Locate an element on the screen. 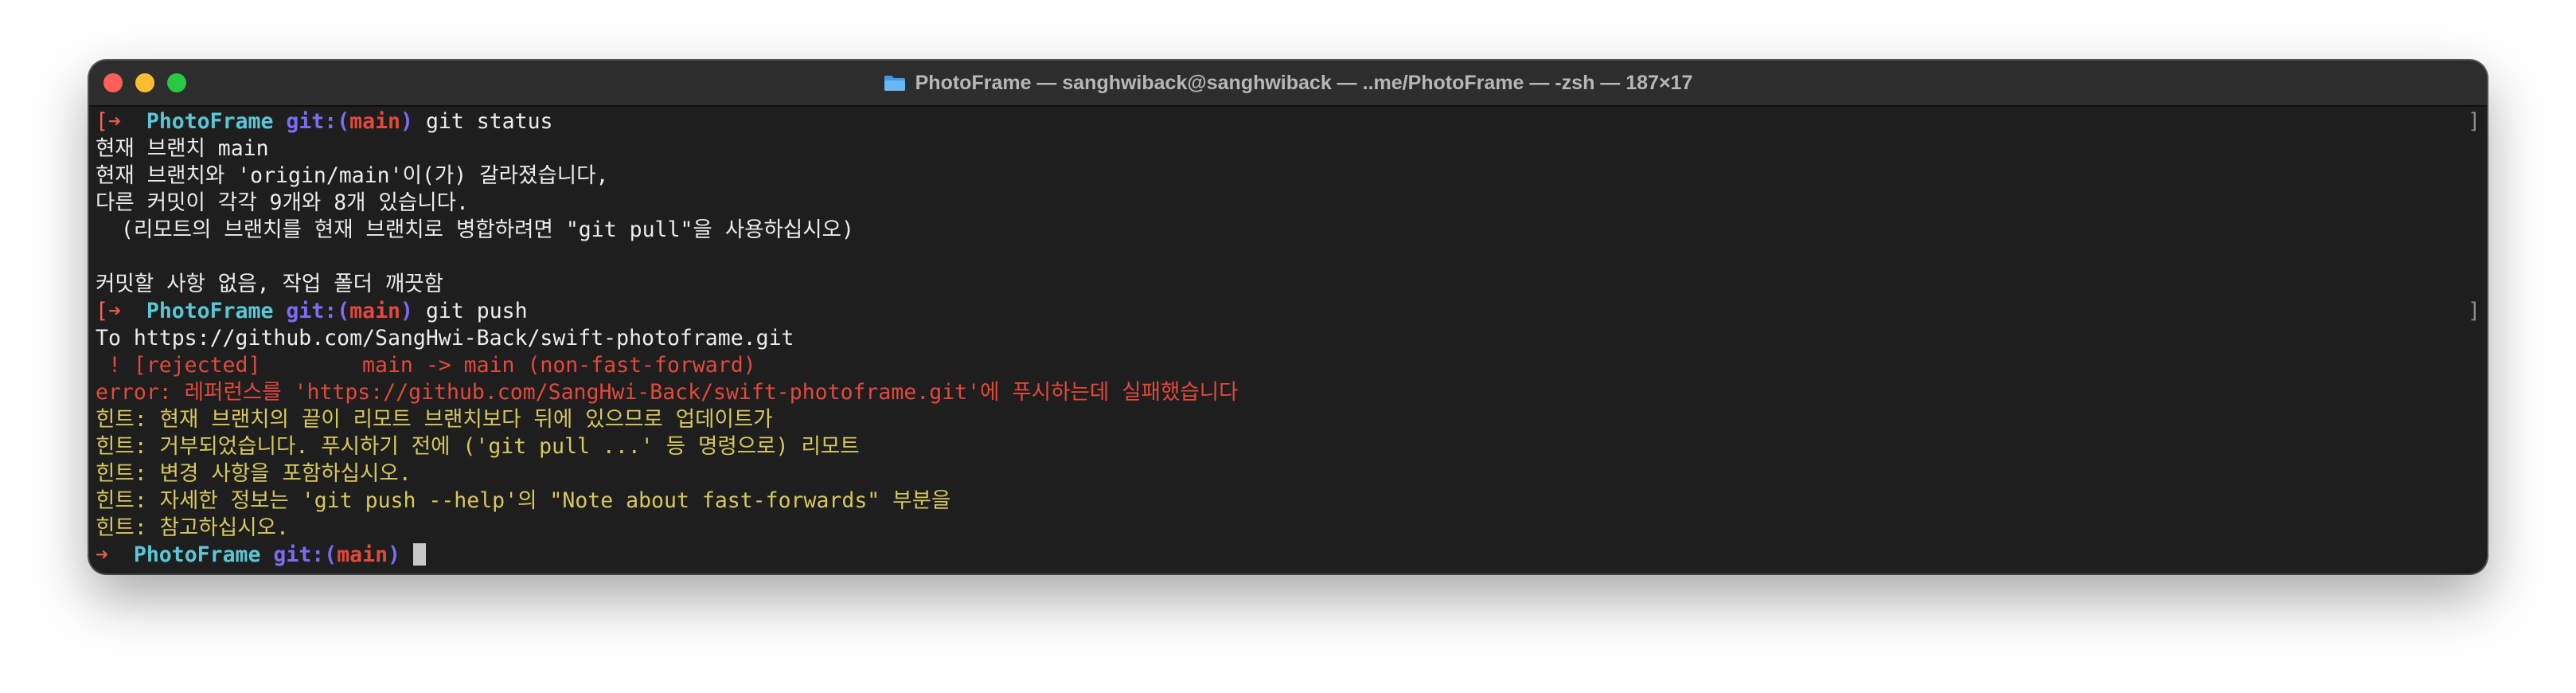 The width and height of the screenshot is (2576, 693). text-cursor is located at coordinates (419, 554).